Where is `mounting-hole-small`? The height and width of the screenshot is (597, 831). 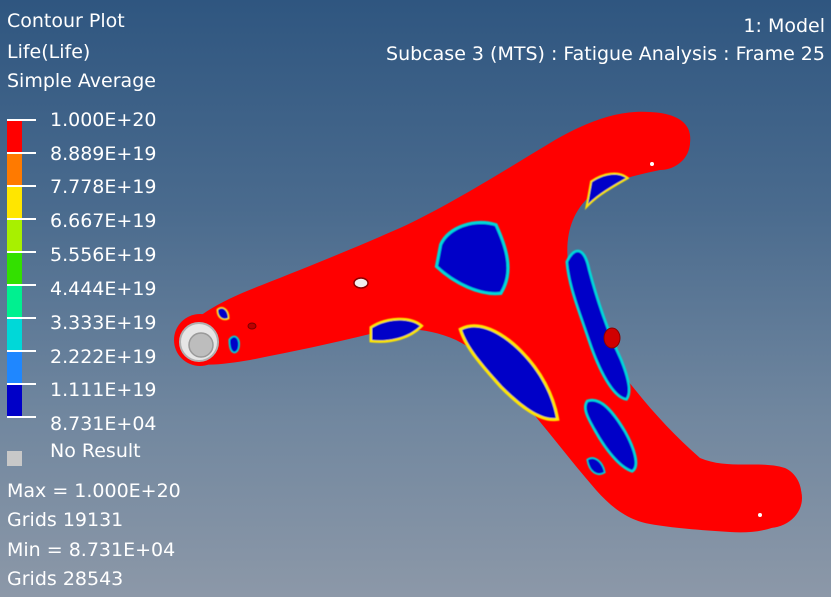
mounting-hole-small is located at coordinates (252, 326).